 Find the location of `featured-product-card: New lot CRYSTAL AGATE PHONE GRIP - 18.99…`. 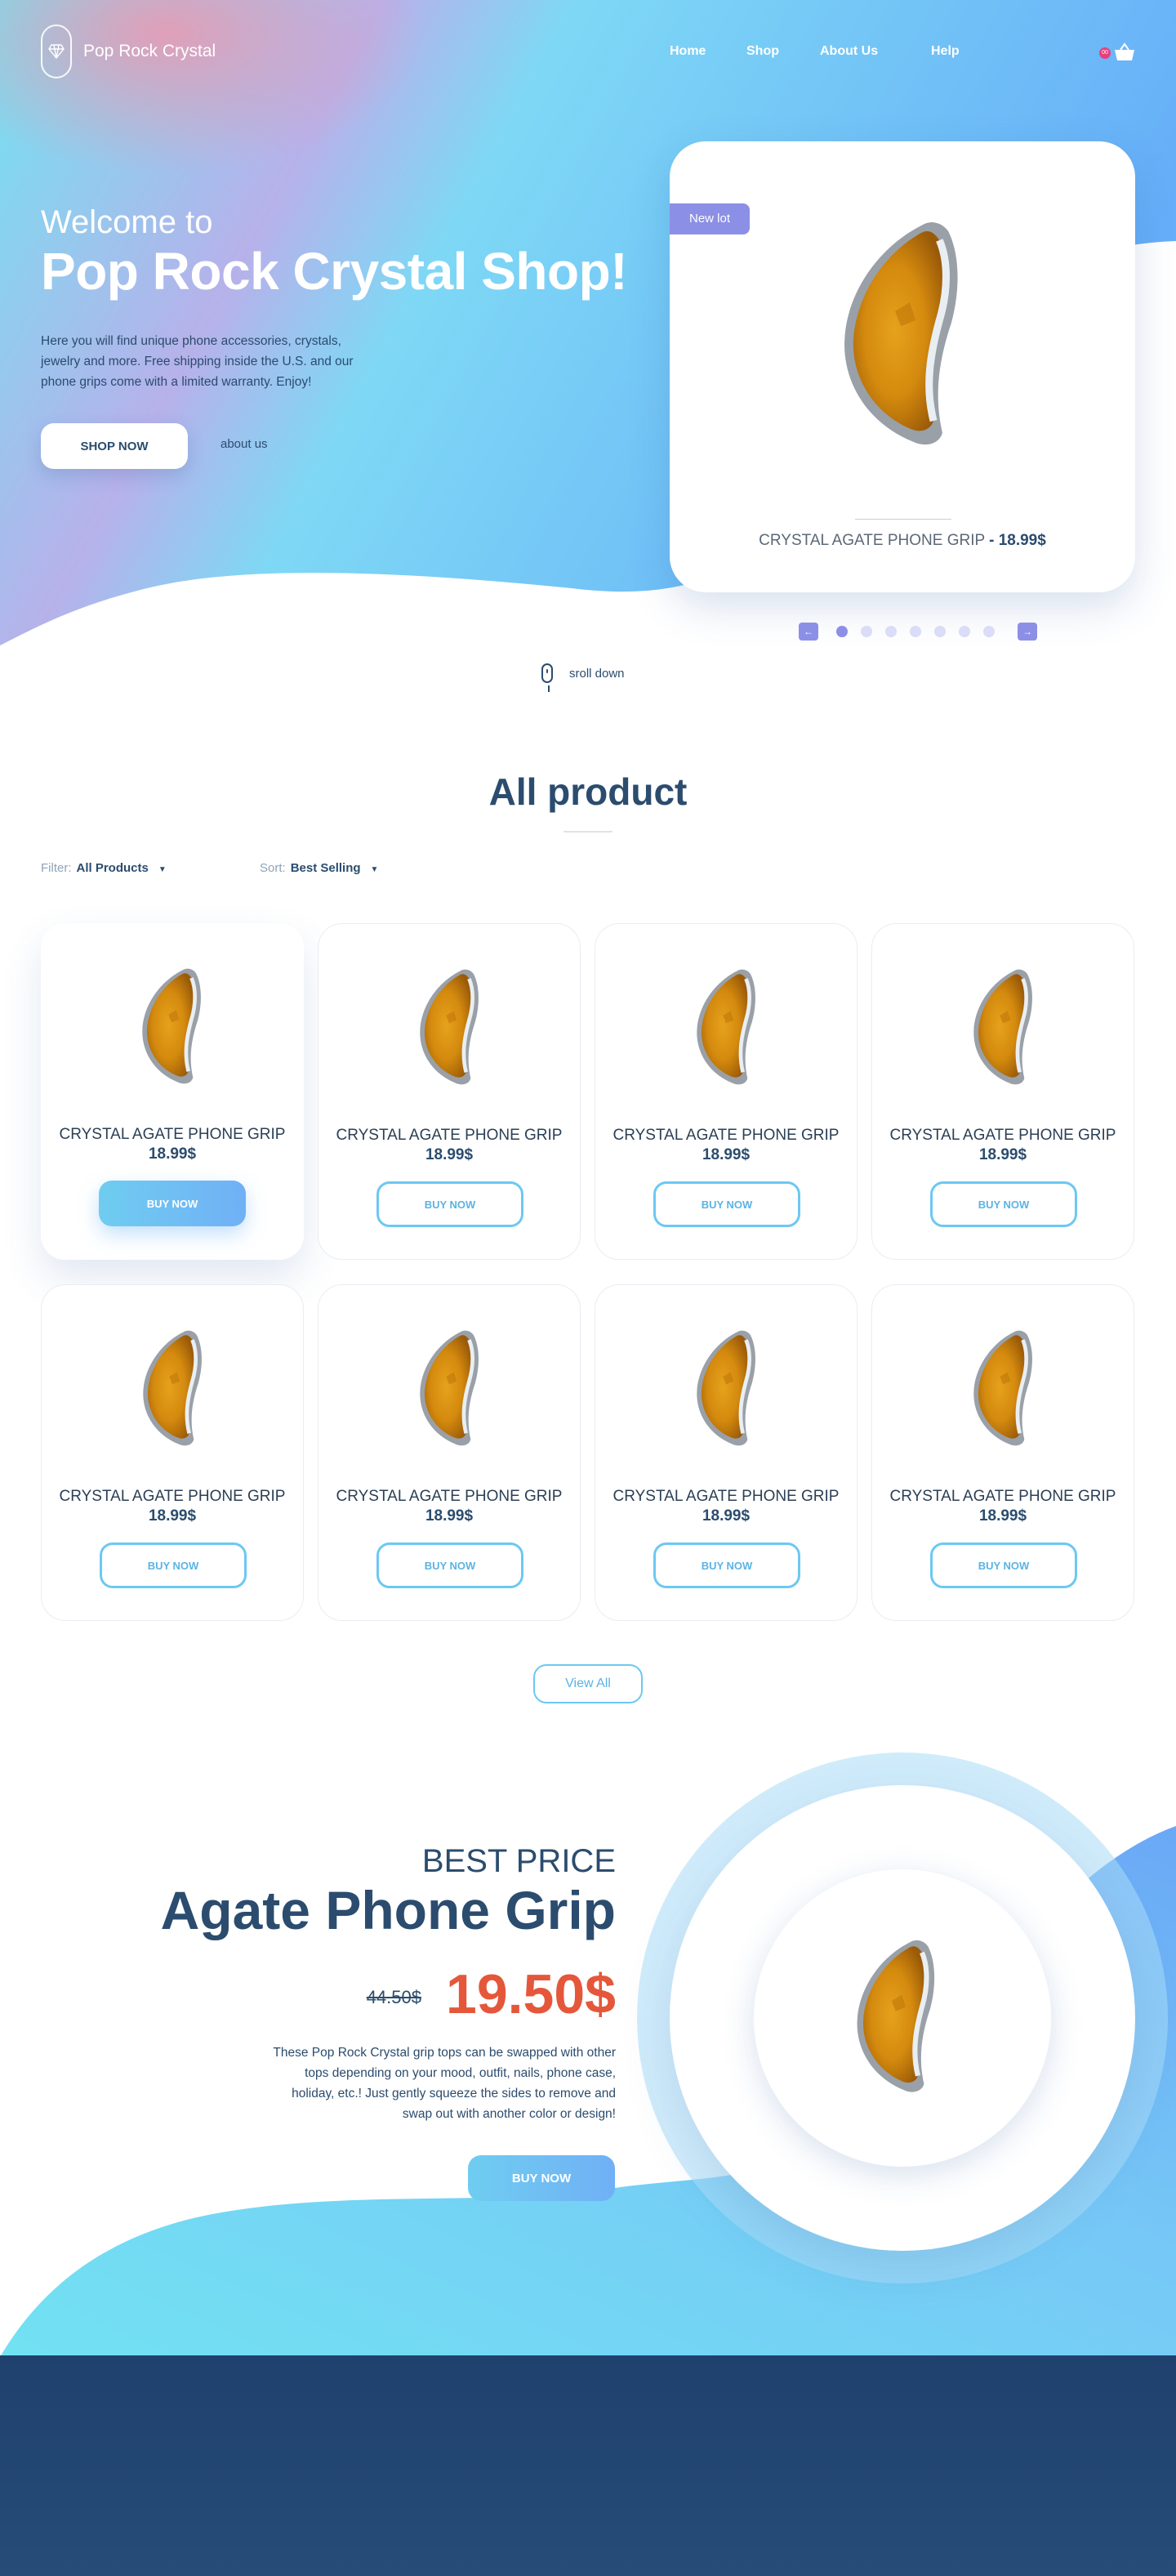

featured-product-card: New lot CRYSTAL AGATE PHONE GRIP - 18.99… is located at coordinates (902, 367).